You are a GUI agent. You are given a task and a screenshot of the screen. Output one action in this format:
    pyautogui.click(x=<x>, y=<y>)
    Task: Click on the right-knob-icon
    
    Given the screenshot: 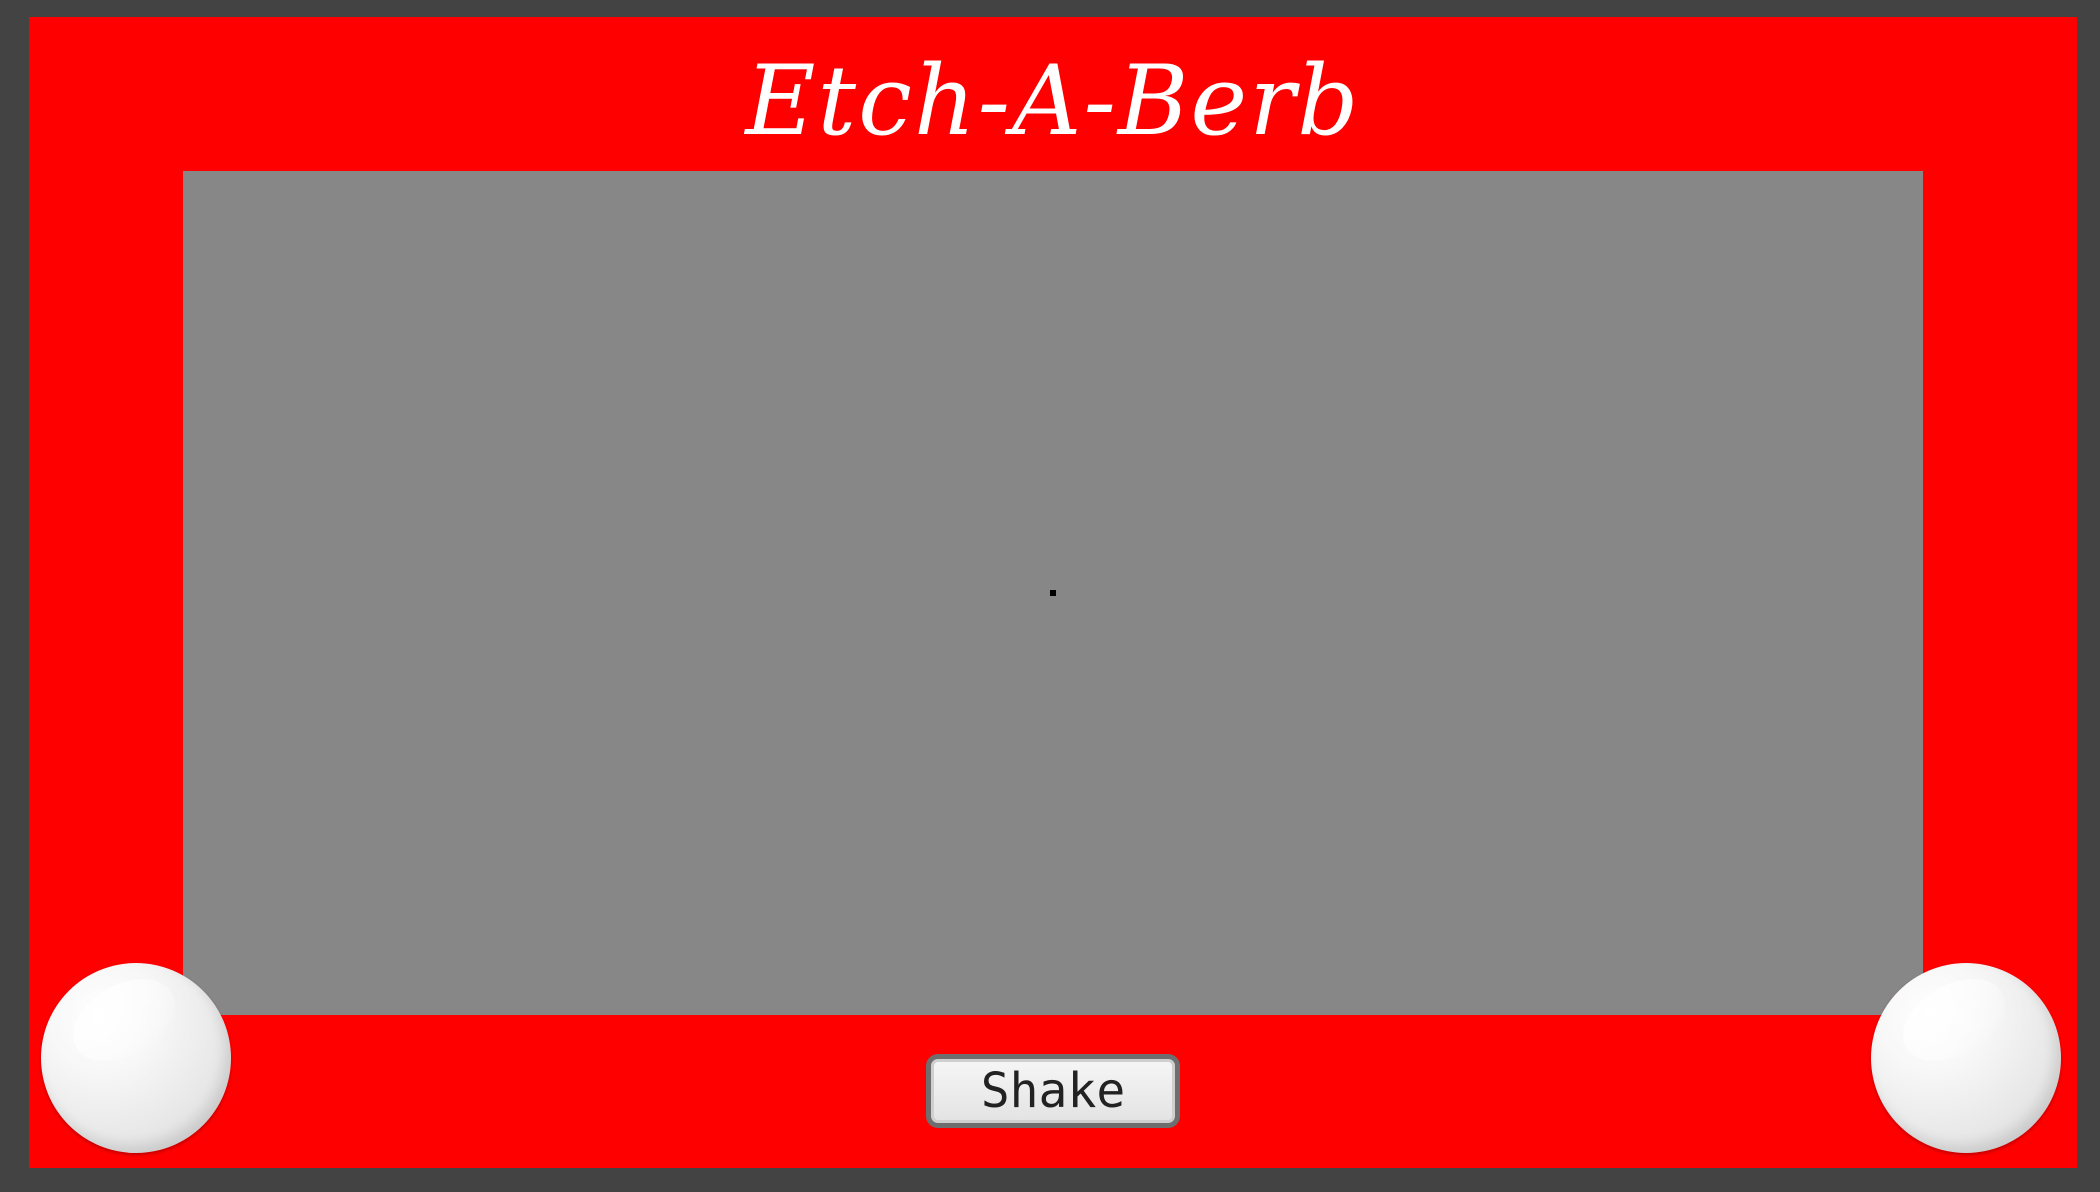 What is the action you would take?
    pyautogui.click(x=1966, y=1057)
    